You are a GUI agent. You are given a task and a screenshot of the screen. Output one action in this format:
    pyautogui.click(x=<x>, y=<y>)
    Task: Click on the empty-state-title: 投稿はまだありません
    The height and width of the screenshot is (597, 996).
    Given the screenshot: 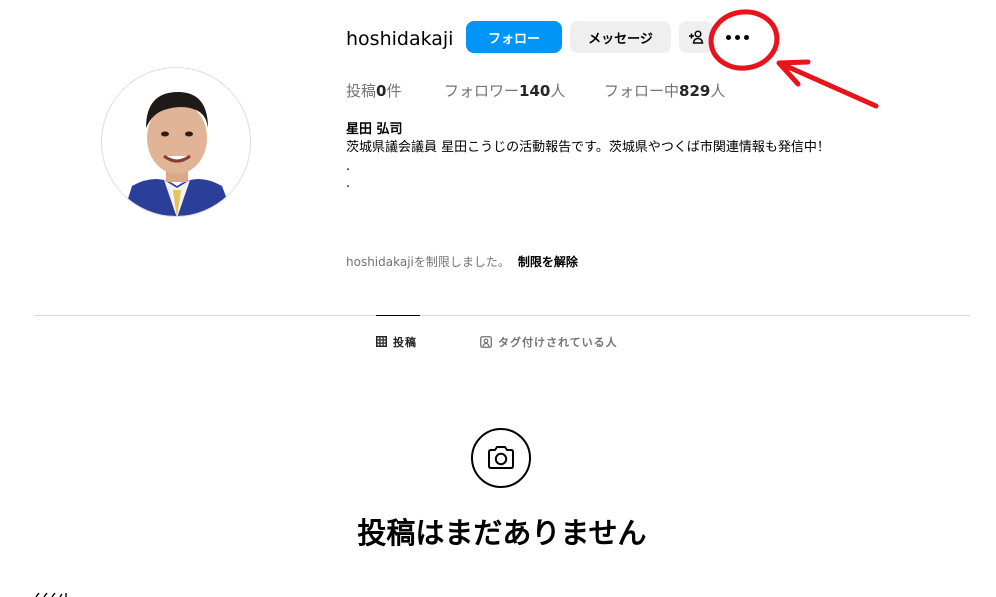 What is the action you would take?
    pyautogui.click(x=502, y=533)
    